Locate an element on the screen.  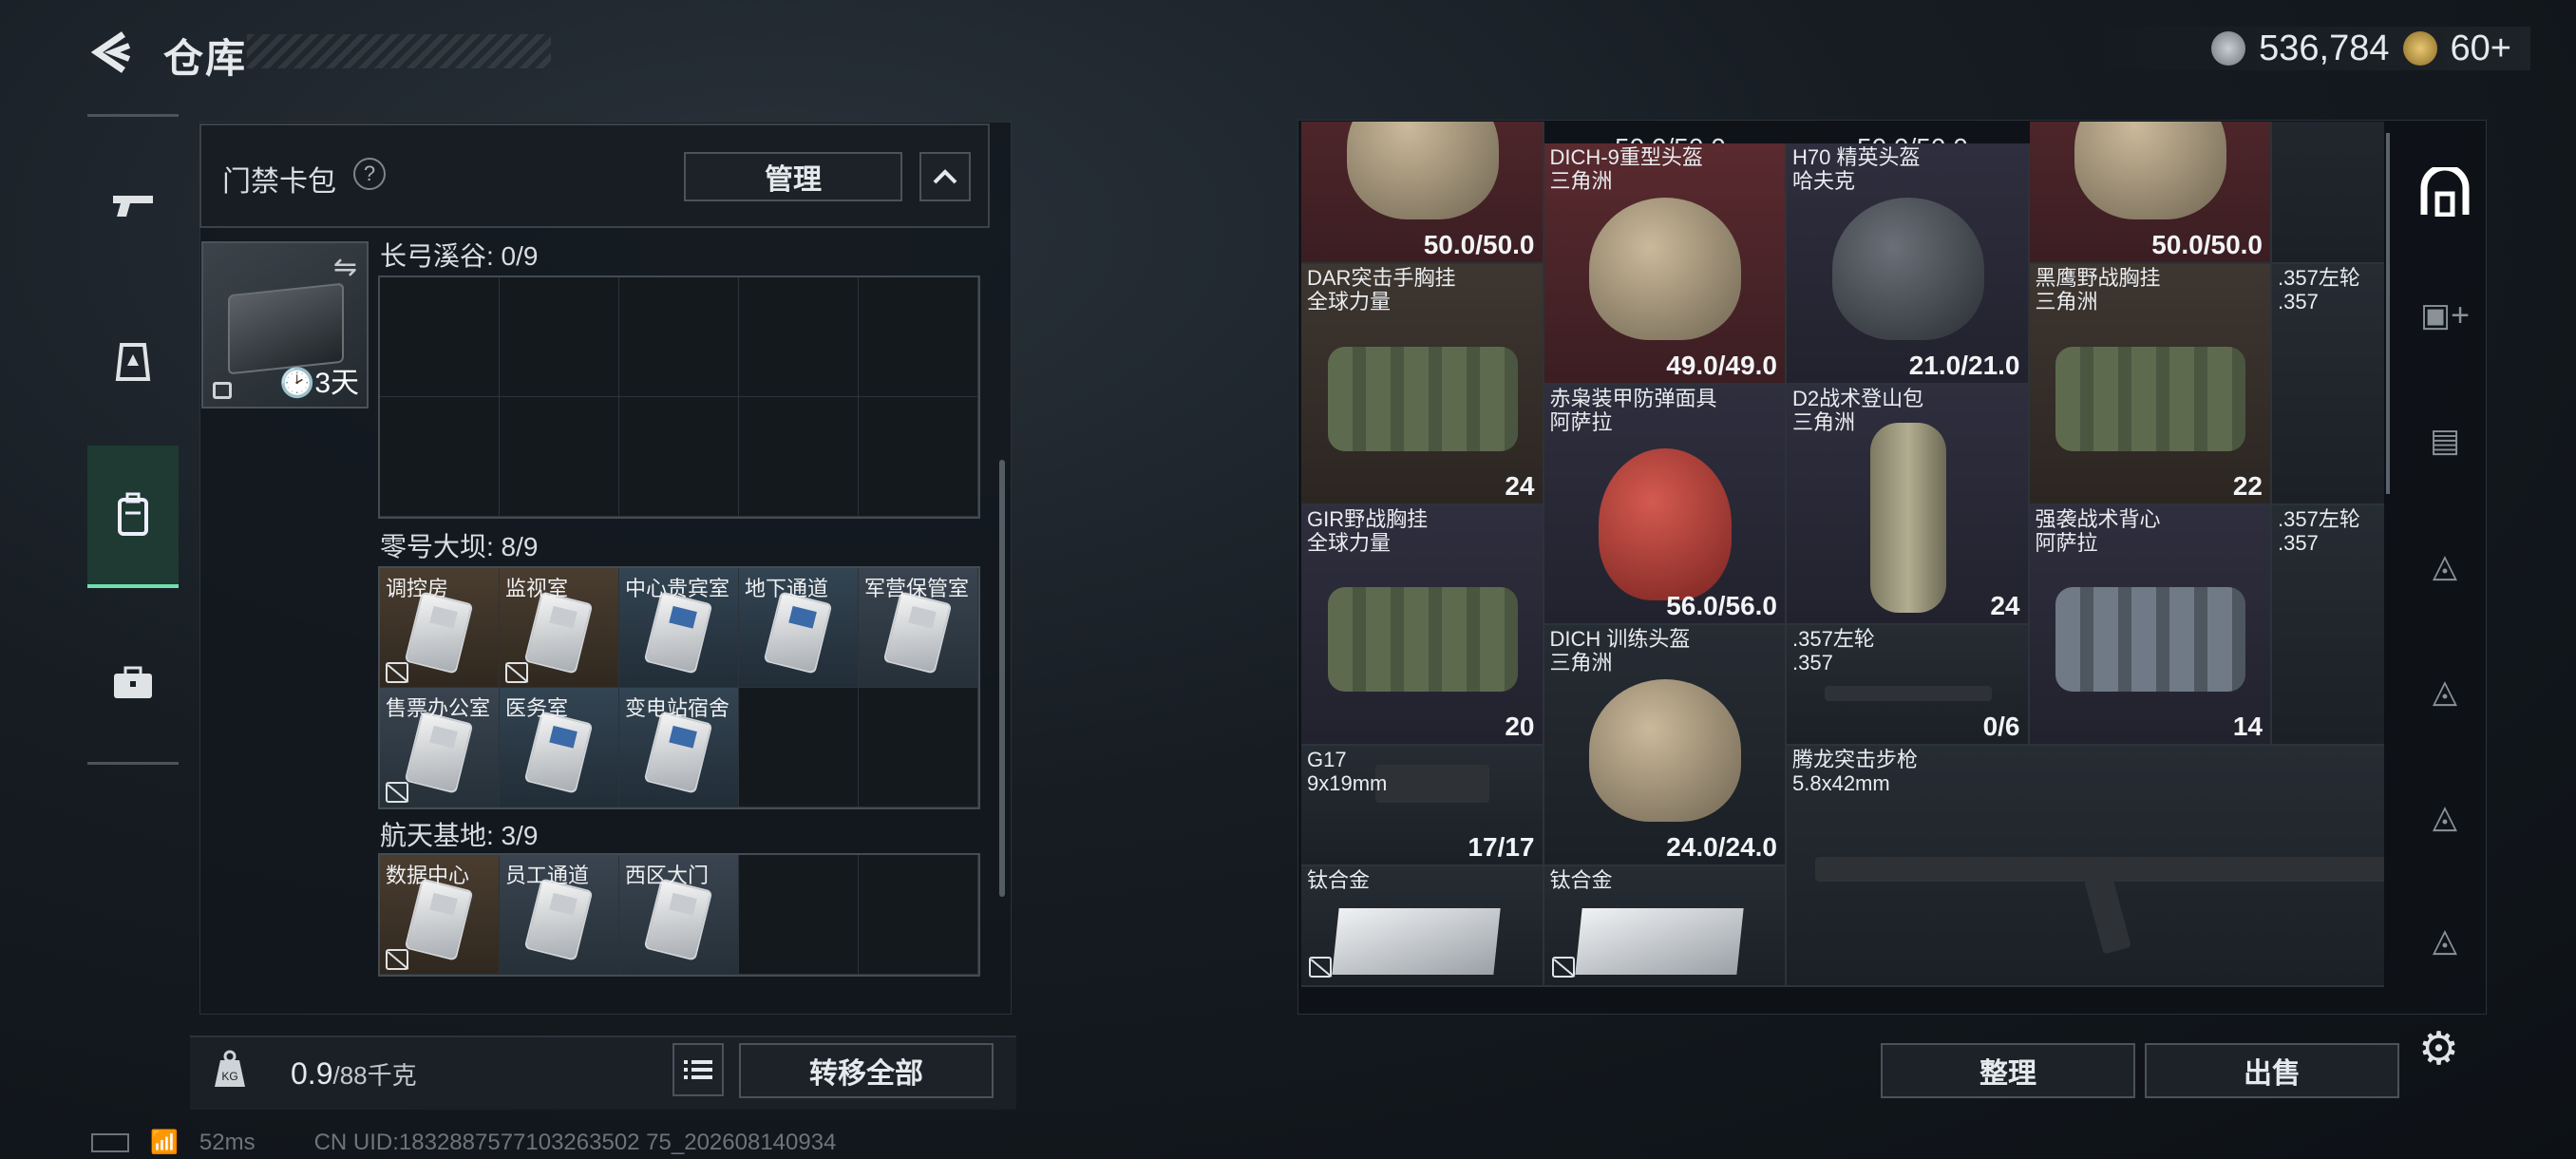
keycard-item: 军营保管室 is located at coordinates (918, 628).